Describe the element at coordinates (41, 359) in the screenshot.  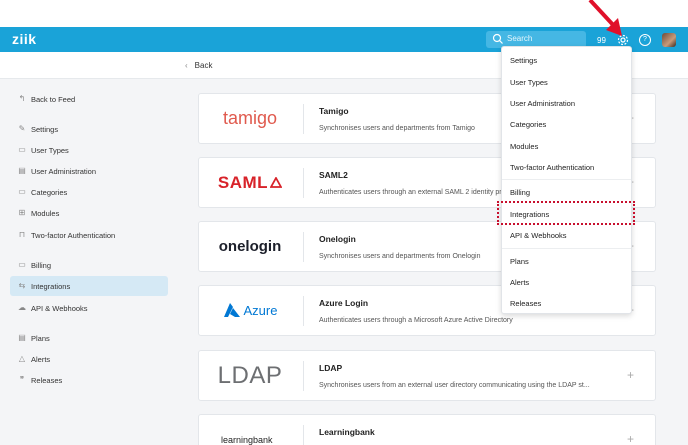
I see `sidebar-item-label: Alerts` at that location.